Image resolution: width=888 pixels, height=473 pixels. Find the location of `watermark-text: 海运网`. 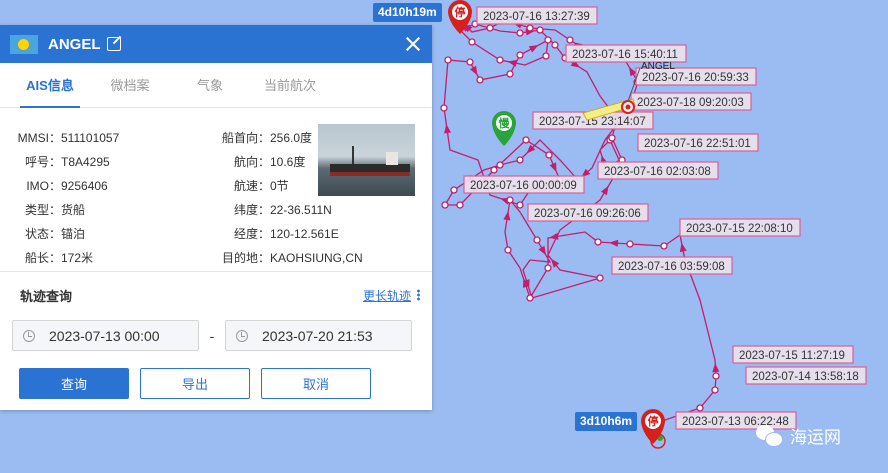

watermark-text: 海运网 is located at coordinates (815, 437).